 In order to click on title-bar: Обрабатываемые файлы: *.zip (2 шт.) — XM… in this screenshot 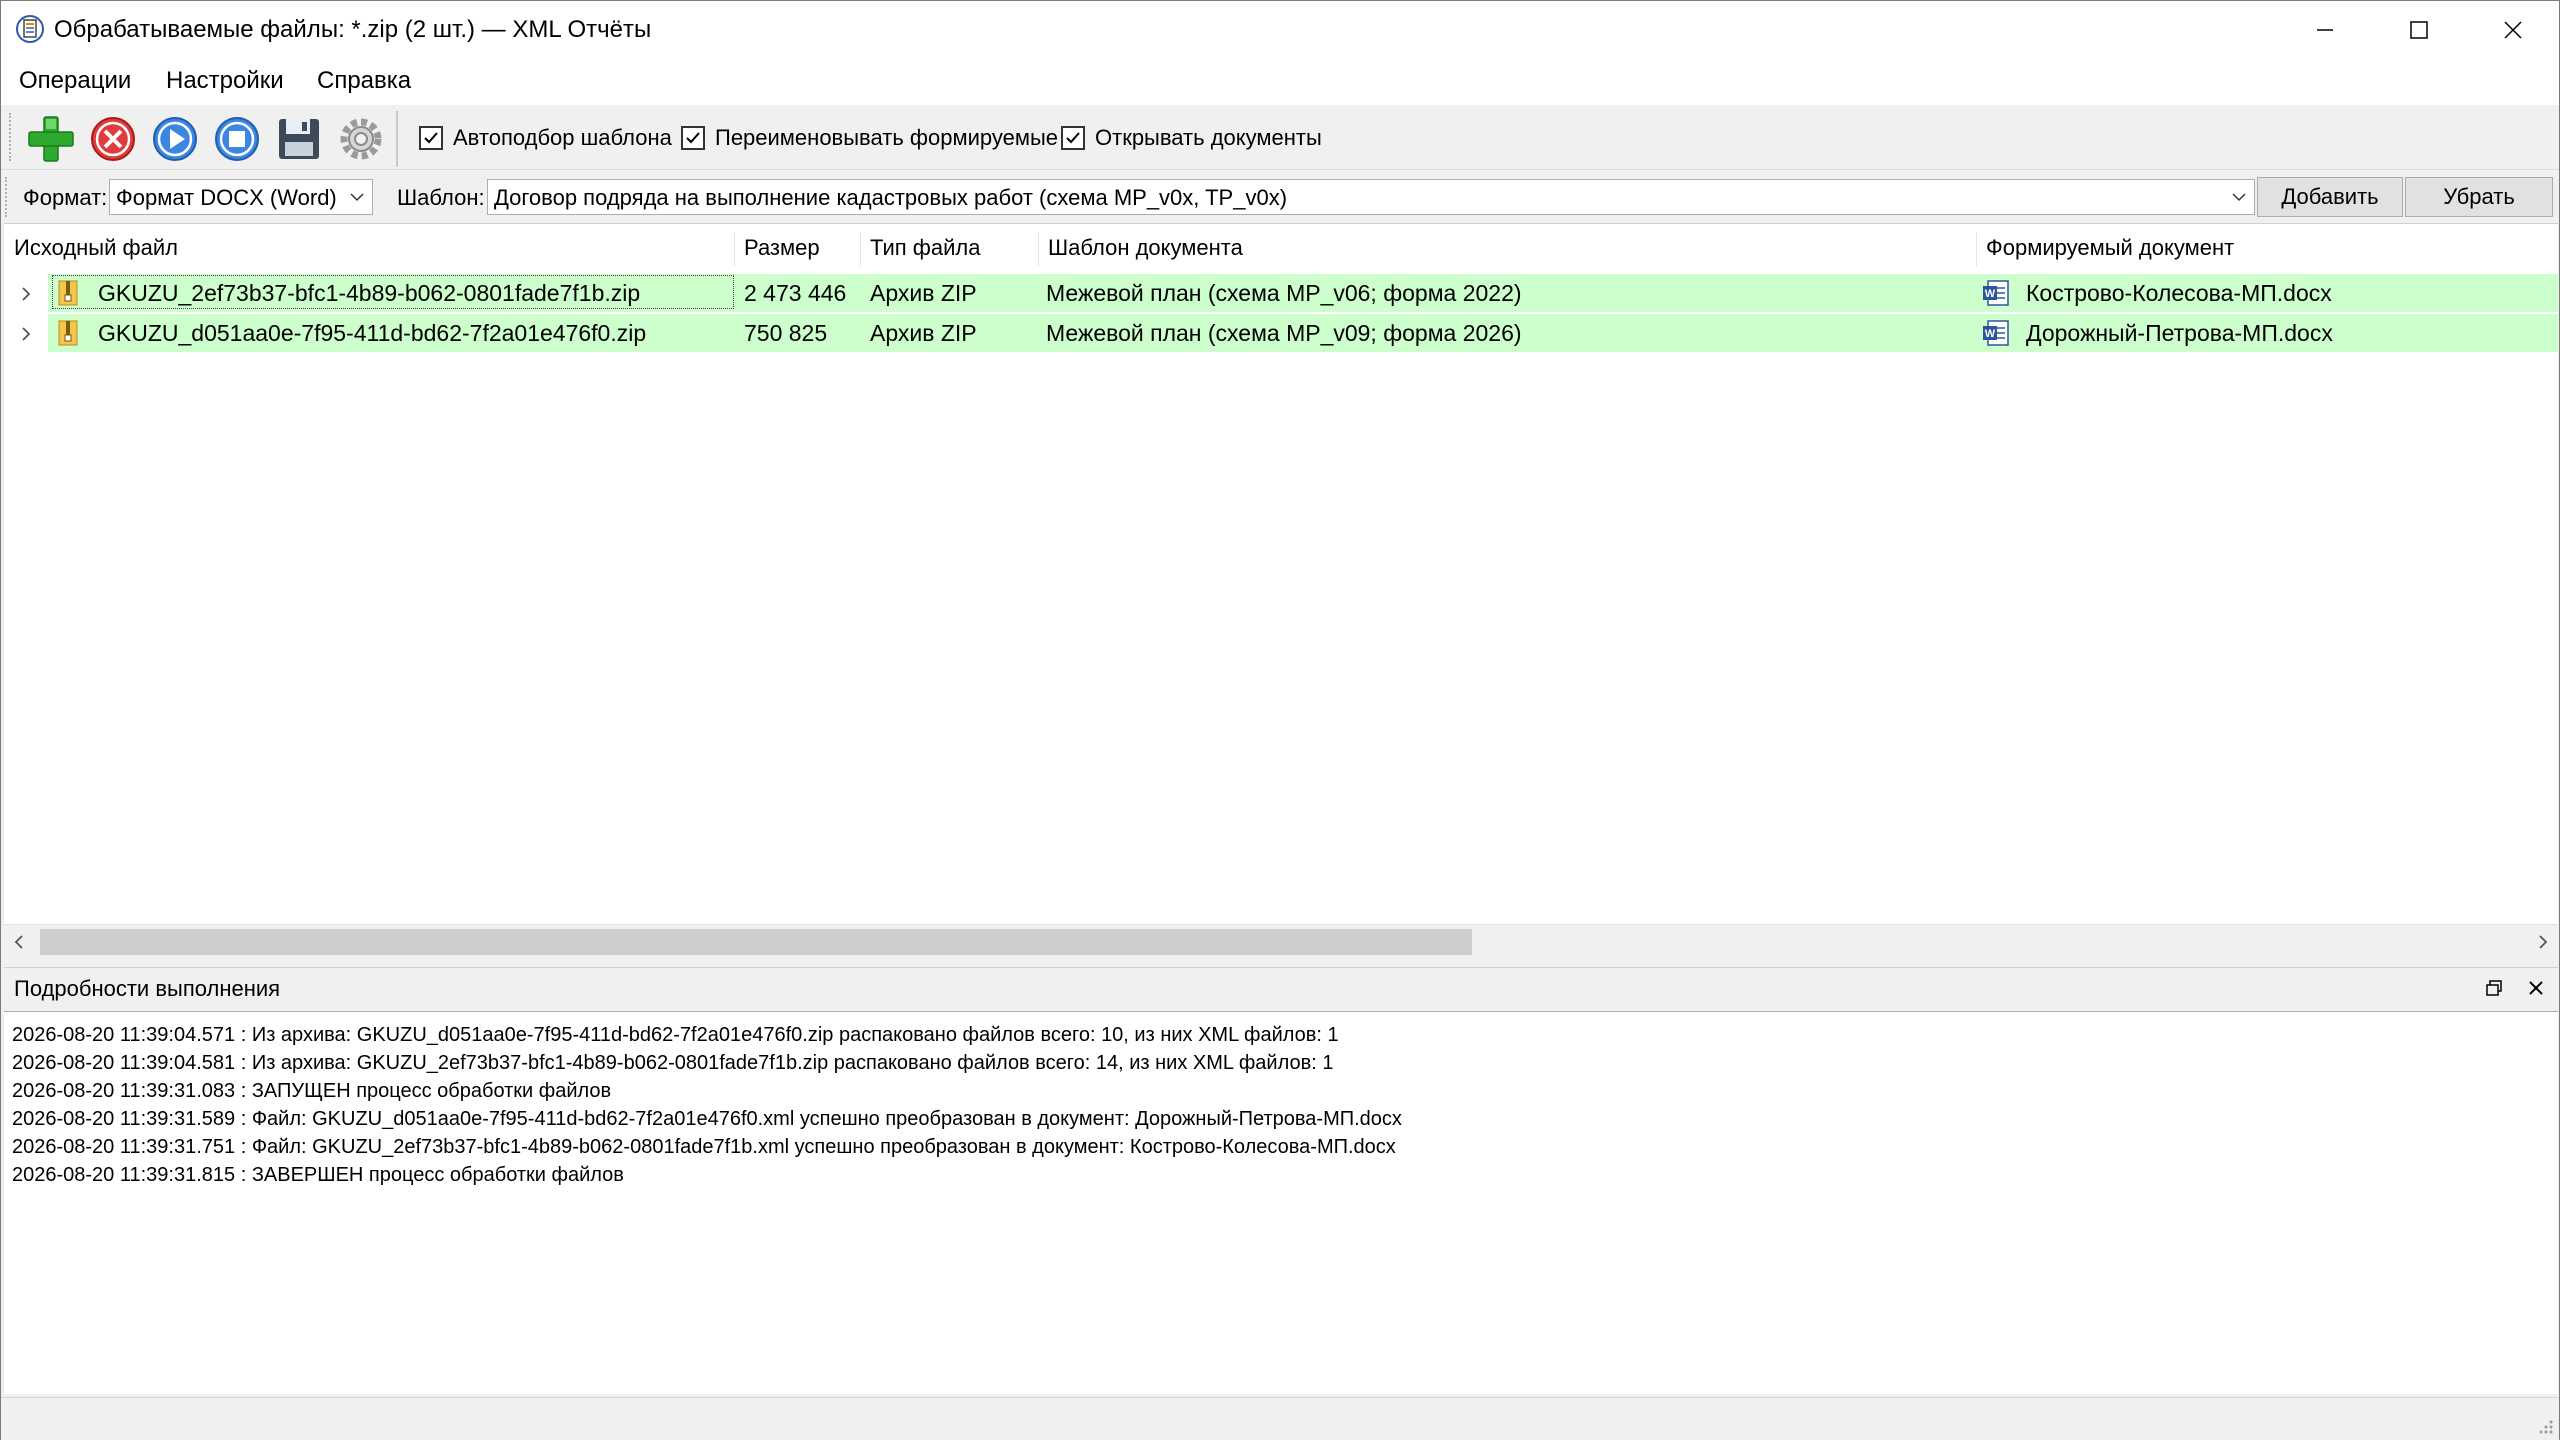, I will do `click(1280, 30)`.